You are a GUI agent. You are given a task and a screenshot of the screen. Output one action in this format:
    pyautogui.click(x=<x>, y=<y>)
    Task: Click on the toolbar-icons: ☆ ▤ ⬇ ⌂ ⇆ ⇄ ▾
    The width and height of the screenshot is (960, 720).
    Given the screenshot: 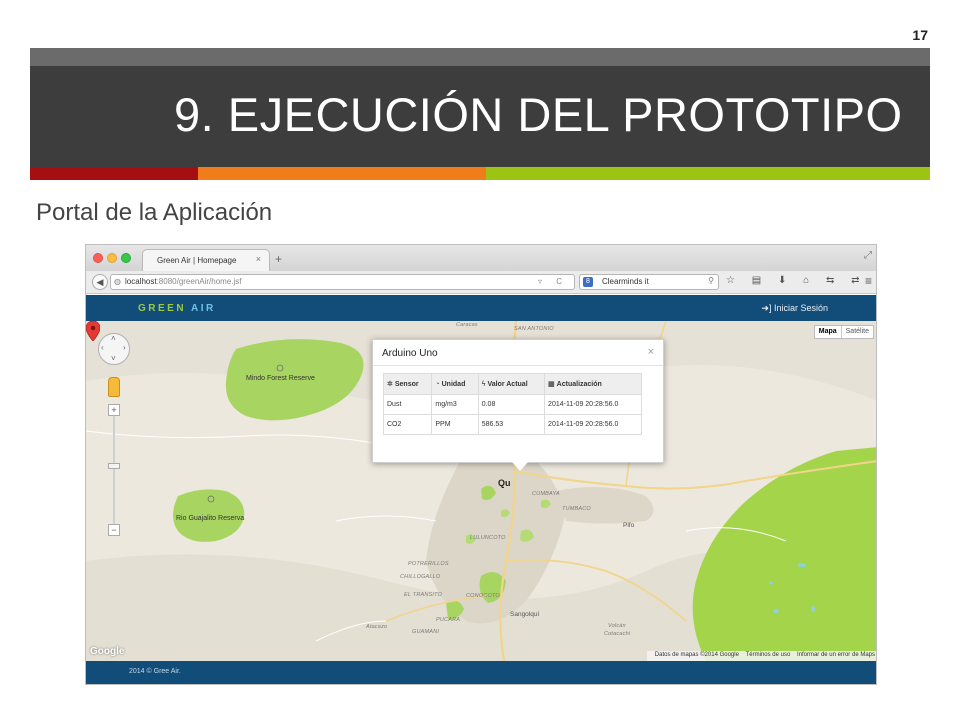 What is the action you would take?
    pyautogui.click(x=801, y=280)
    